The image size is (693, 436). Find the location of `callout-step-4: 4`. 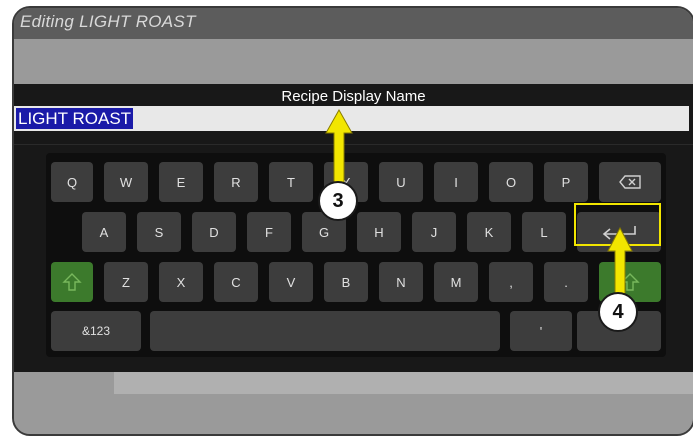

callout-step-4: 4 is located at coordinates (618, 312).